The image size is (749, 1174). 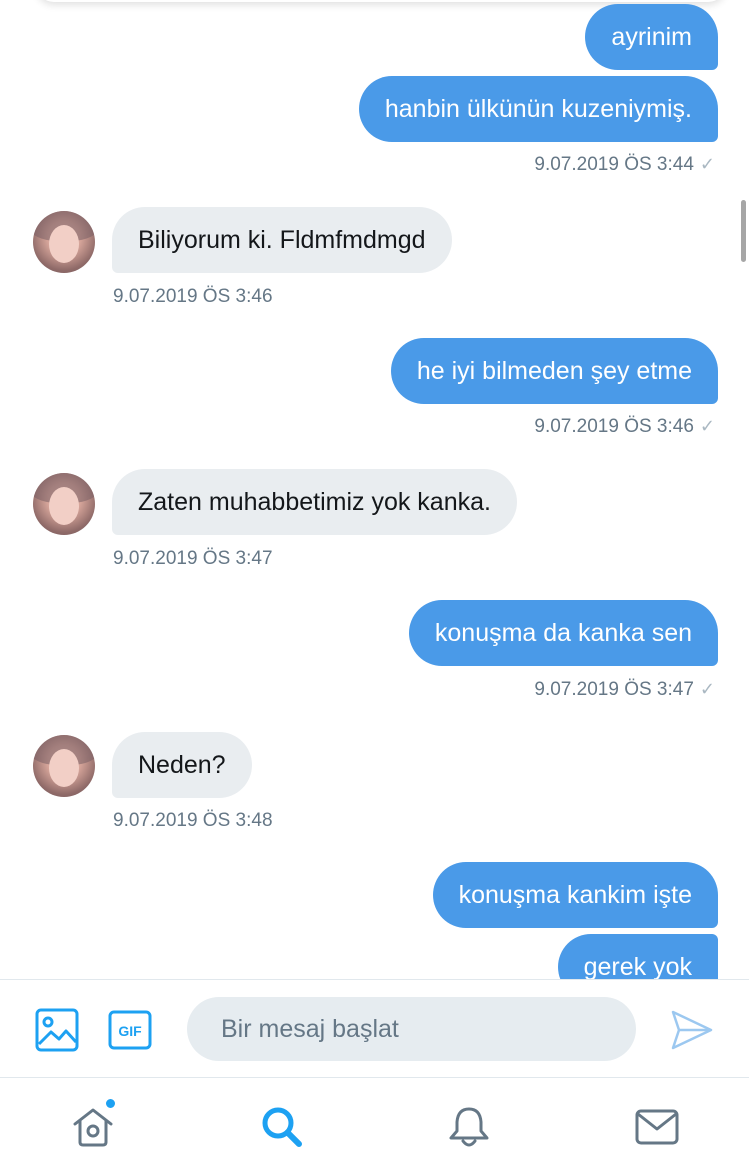 What do you see at coordinates (624, 689) in the screenshot?
I see `message-timestamp: 9.07.2019 ÖS 3:47 ✓` at bounding box center [624, 689].